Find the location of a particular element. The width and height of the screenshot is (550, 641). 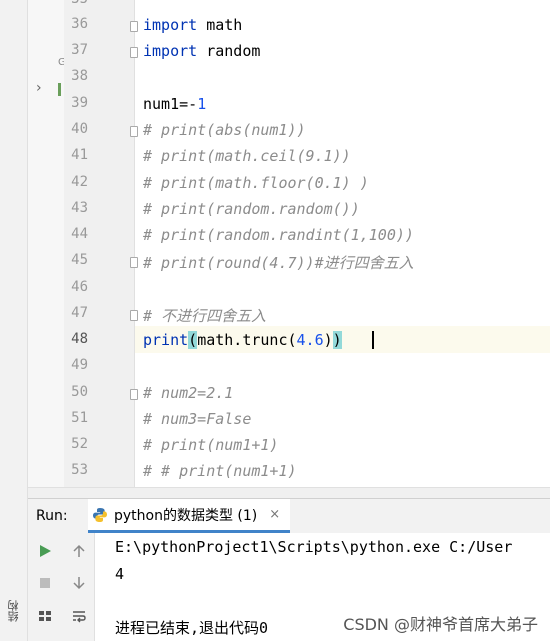

layout-icon is located at coordinates (45, 616).